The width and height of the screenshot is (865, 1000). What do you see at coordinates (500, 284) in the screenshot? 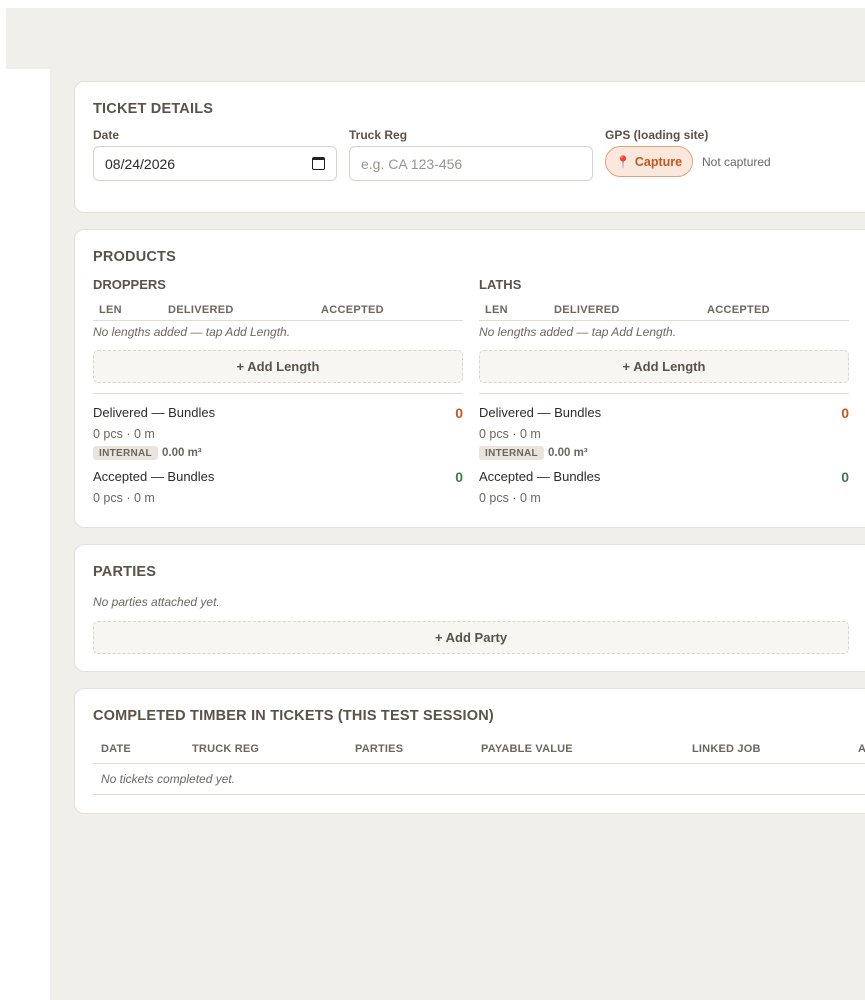
I see `laths-title: LATHS` at bounding box center [500, 284].